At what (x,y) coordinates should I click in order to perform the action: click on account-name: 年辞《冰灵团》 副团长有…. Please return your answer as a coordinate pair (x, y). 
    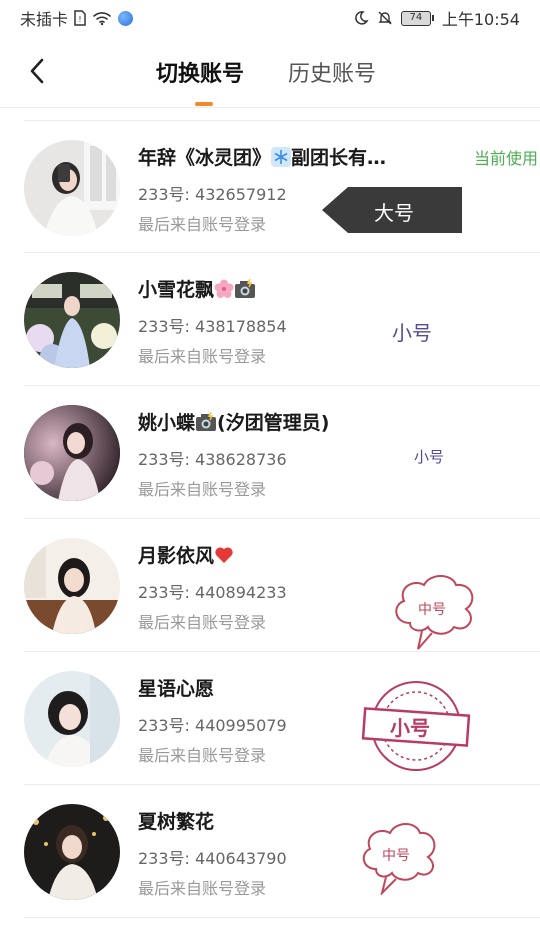
    Looking at the image, I should click on (262, 158).